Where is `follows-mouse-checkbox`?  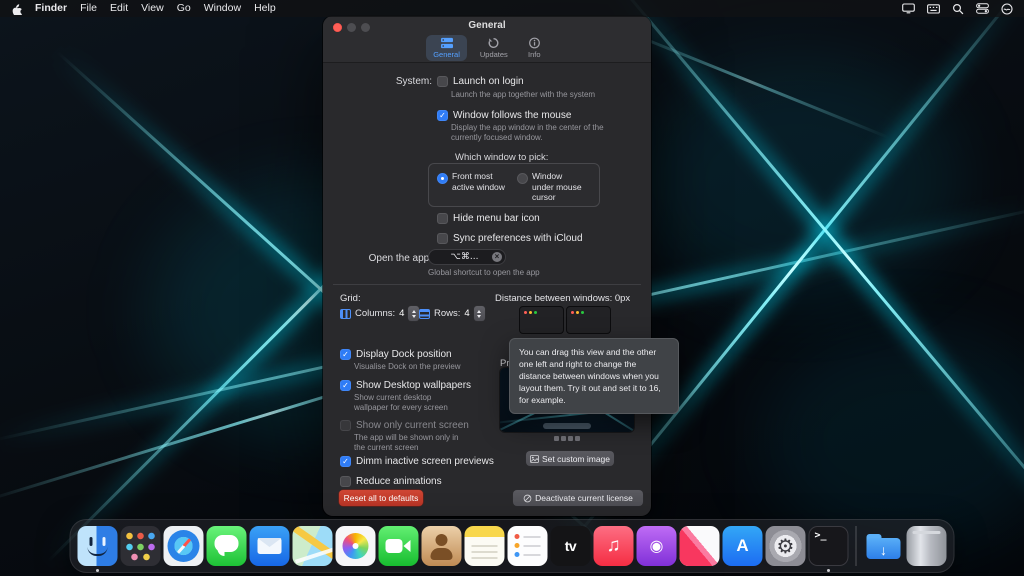
follows-mouse-checkbox is located at coordinates (442, 115).